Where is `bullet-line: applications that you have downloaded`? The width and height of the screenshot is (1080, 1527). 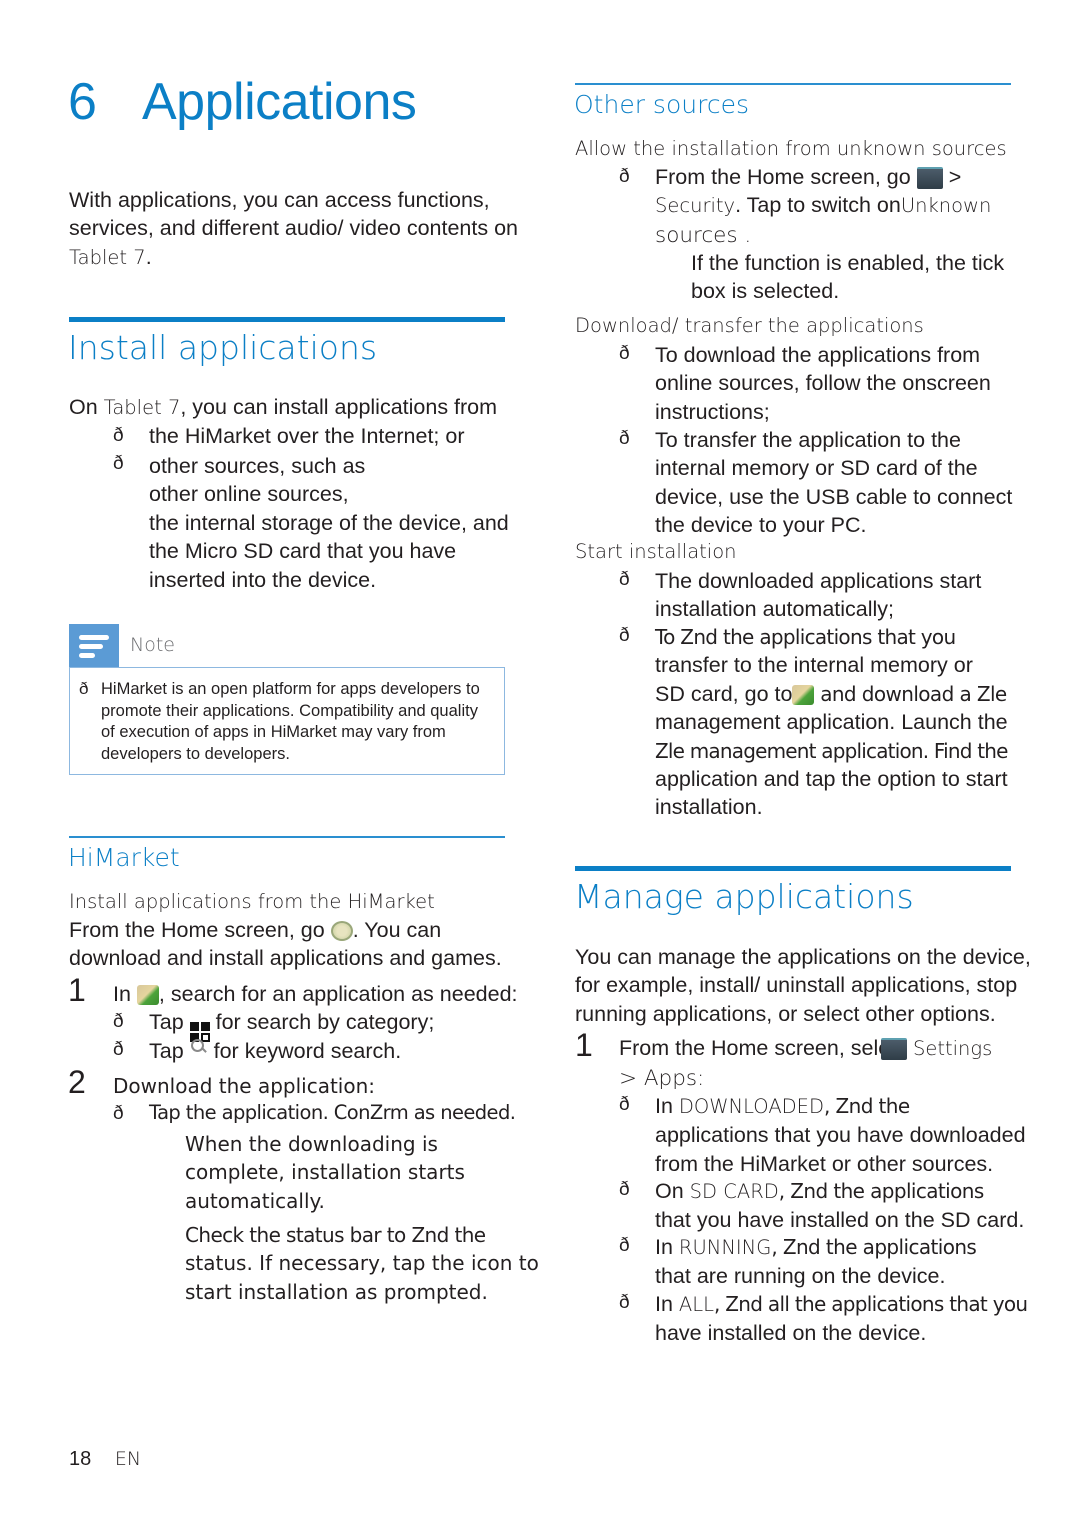
bullet-line: applications that you have downloaded is located at coordinates (840, 1135).